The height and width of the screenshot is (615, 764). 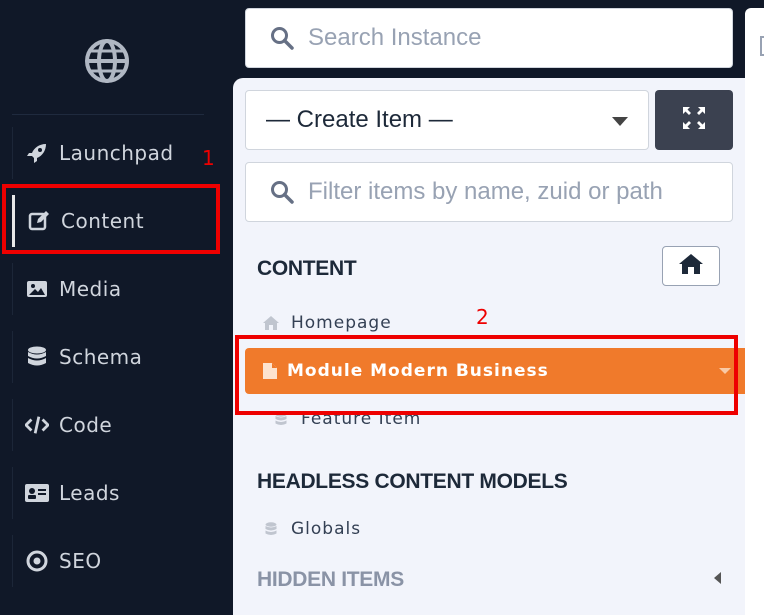 What do you see at coordinates (482, 317) in the screenshot?
I see `annotation-number-2: 2` at bounding box center [482, 317].